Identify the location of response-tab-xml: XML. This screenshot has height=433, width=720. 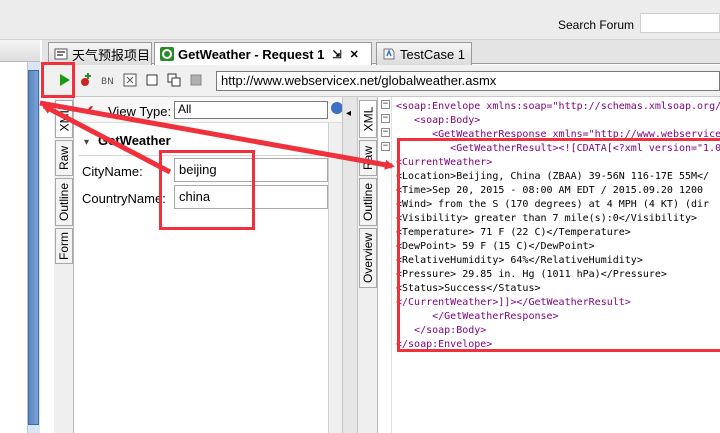
(368, 119).